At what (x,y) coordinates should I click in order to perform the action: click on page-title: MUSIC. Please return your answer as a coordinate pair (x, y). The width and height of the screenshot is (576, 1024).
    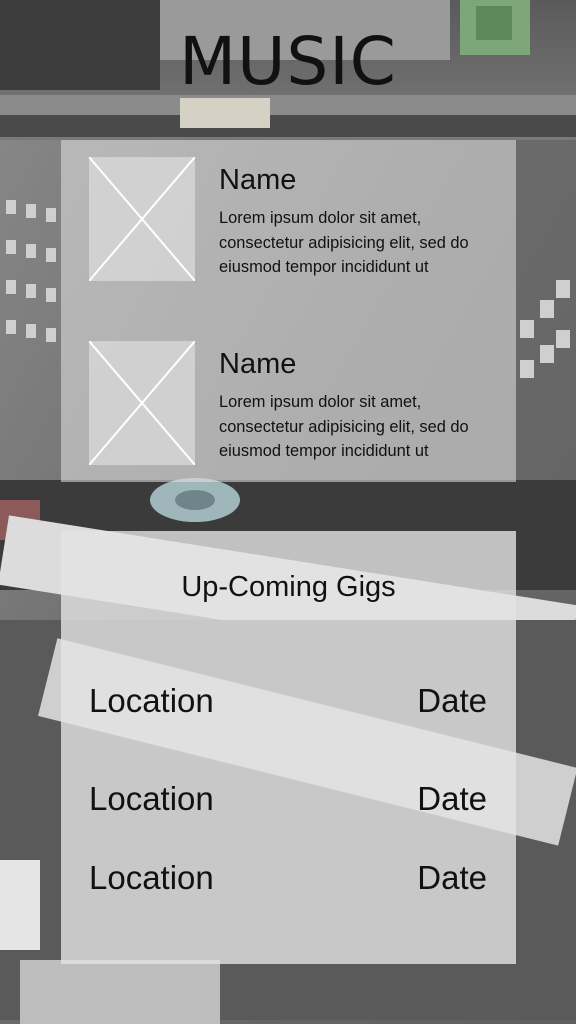
    Looking at the image, I should click on (288, 61).